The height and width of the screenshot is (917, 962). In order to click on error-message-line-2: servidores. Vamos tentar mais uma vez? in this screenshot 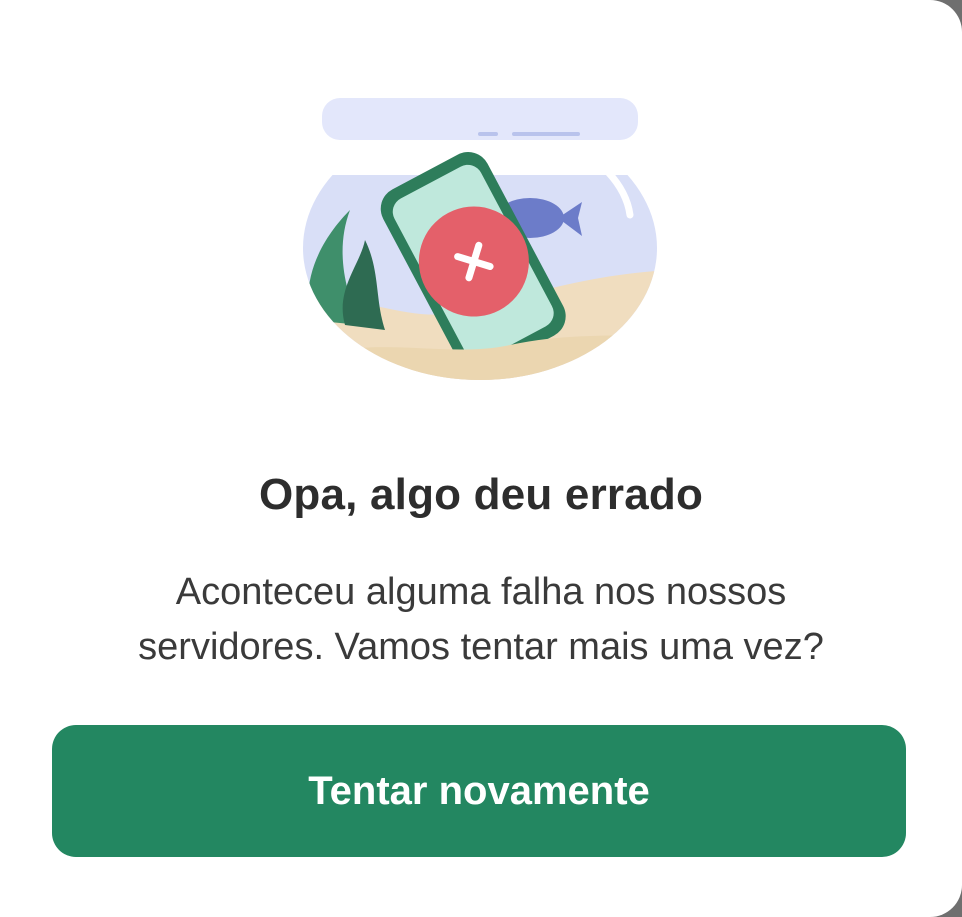, I will do `click(481, 647)`.